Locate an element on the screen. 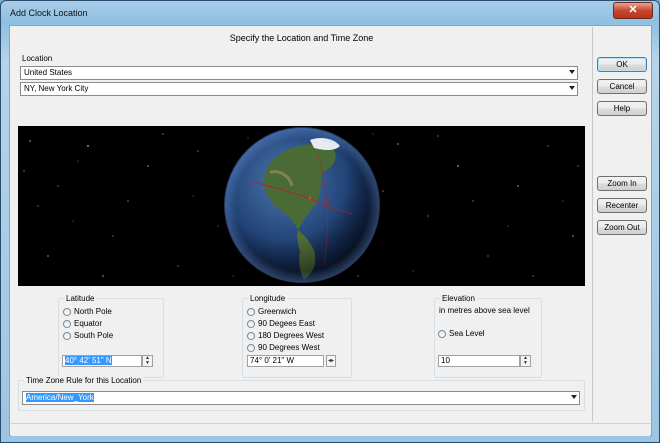 This screenshot has width=660, height=443. location-marker is located at coordinates (310, 198).